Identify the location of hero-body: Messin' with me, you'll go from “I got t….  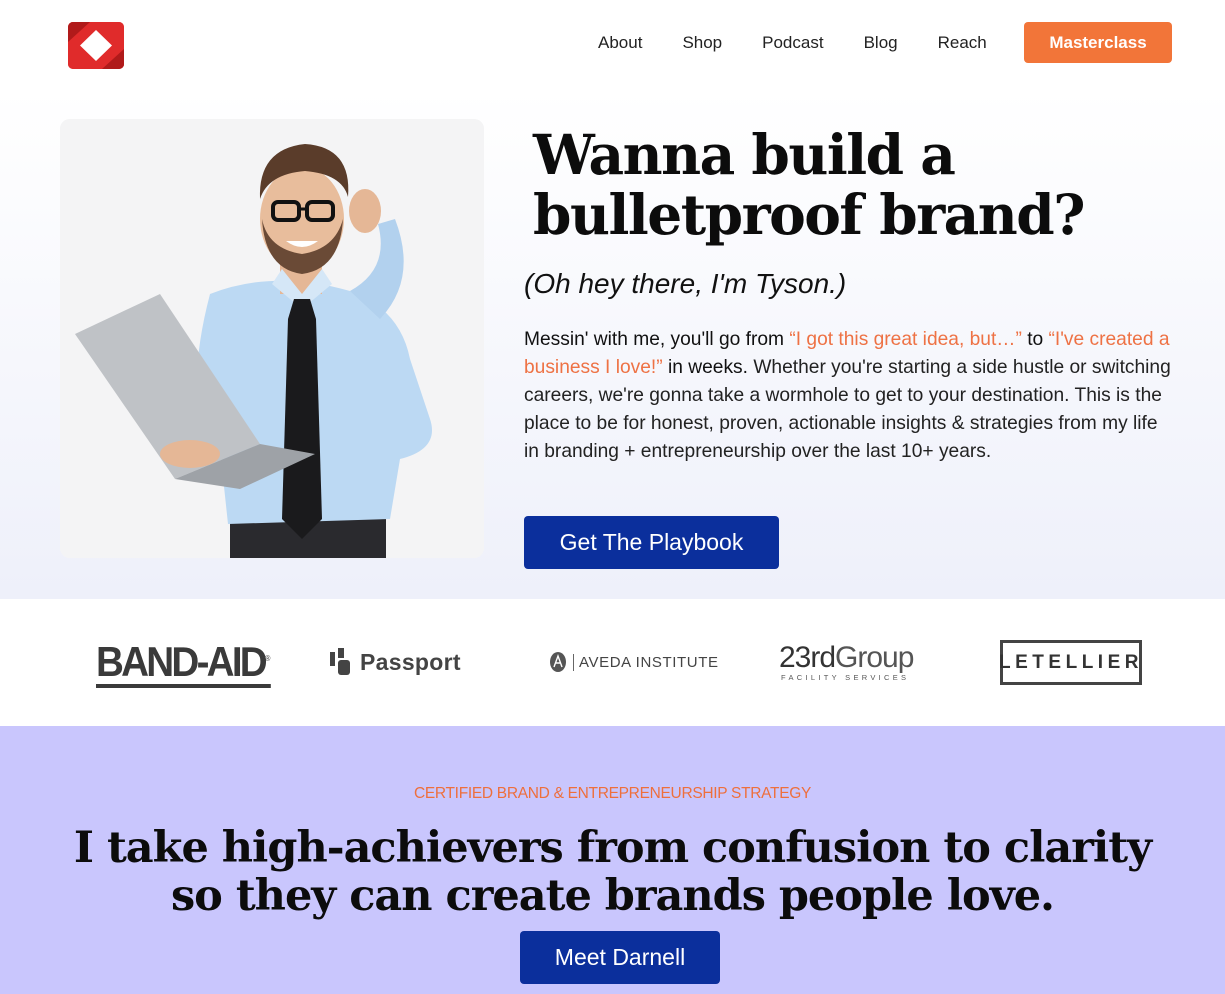
(849, 396).